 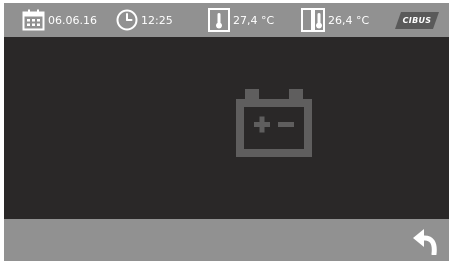 I want to click on back-button, so click(x=426, y=243).